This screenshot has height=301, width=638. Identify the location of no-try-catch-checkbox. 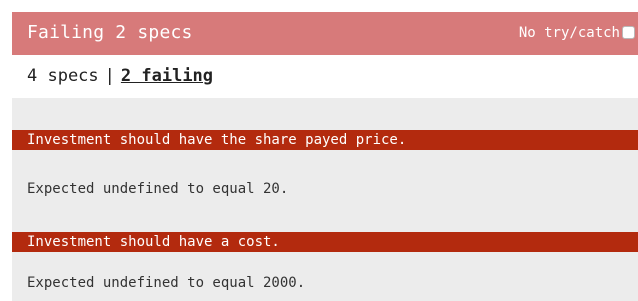
(628, 32).